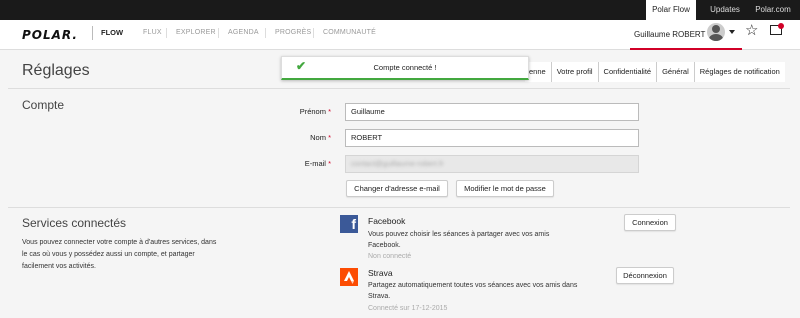 This screenshot has width=800, height=318. Describe the element at coordinates (675, 72) in the screenshot. I see `tab-general: Général` at that location.